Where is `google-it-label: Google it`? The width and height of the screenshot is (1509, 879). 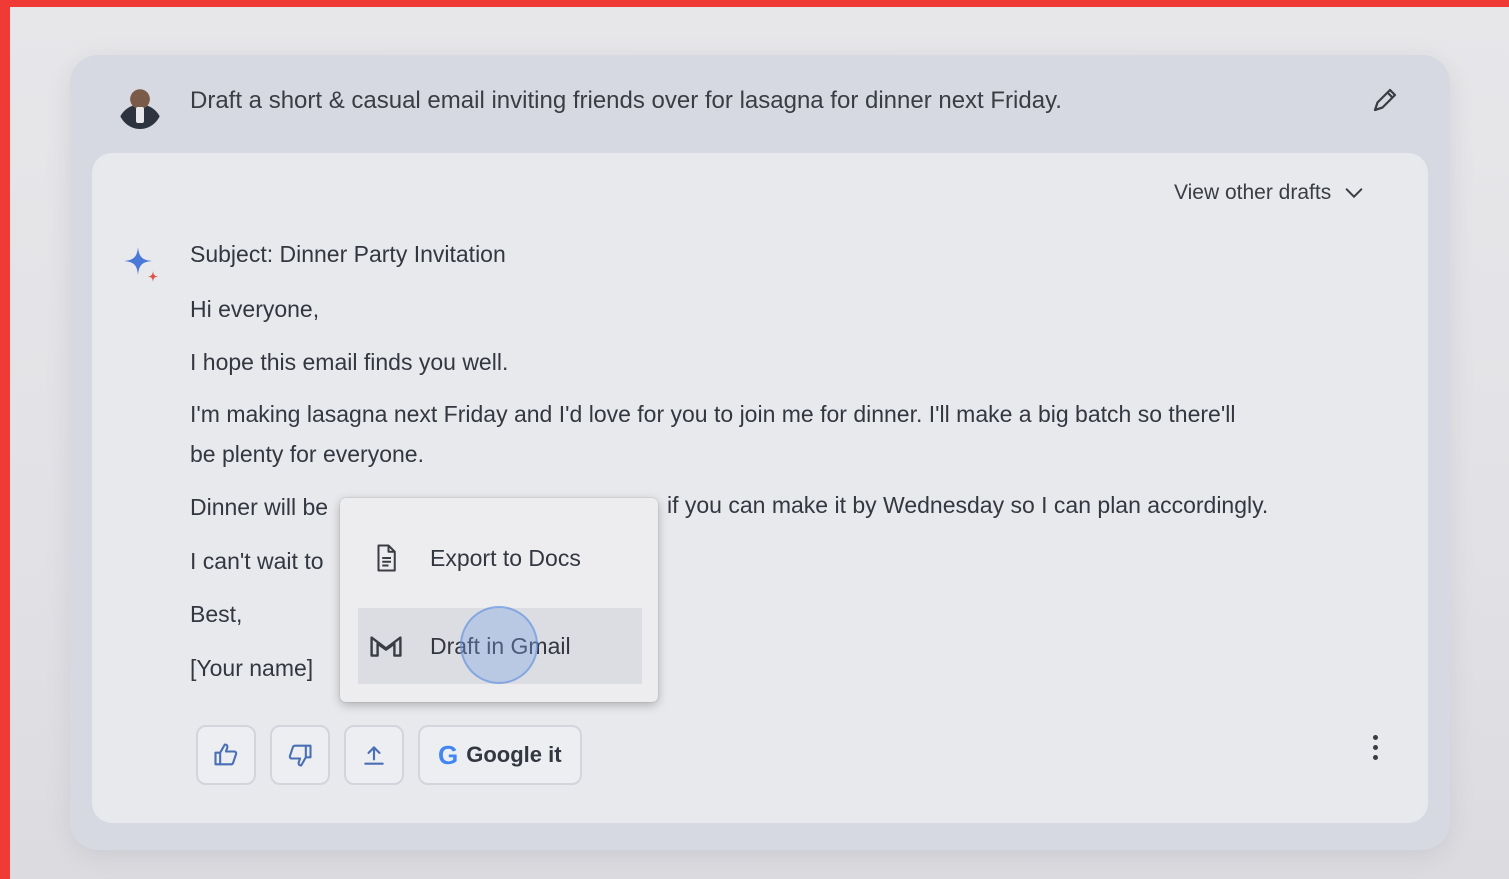 google-it-label: Google it is located at coordinates (514, 754).